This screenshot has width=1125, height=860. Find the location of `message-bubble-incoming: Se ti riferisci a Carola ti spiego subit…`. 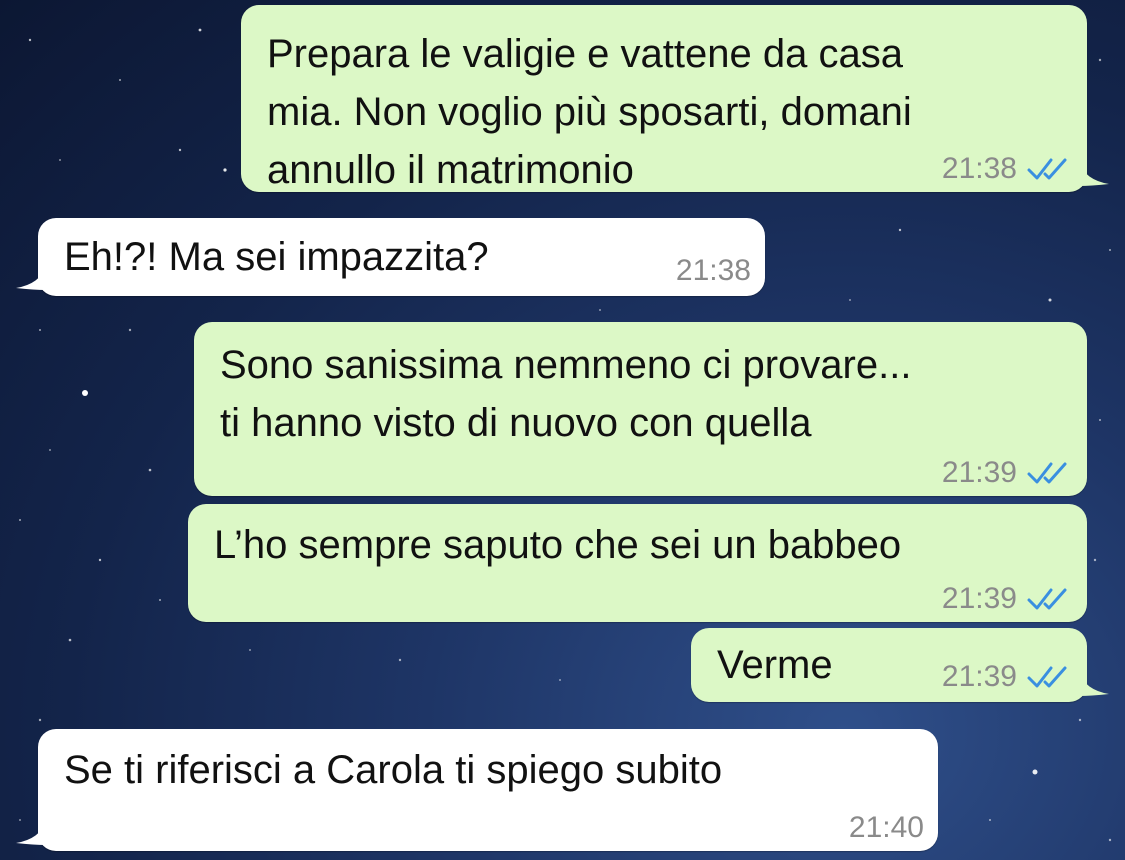

message-bubble-incoming: Se ti riferisci a Carola ti spiego subit… is located at coordinates (477, 790).